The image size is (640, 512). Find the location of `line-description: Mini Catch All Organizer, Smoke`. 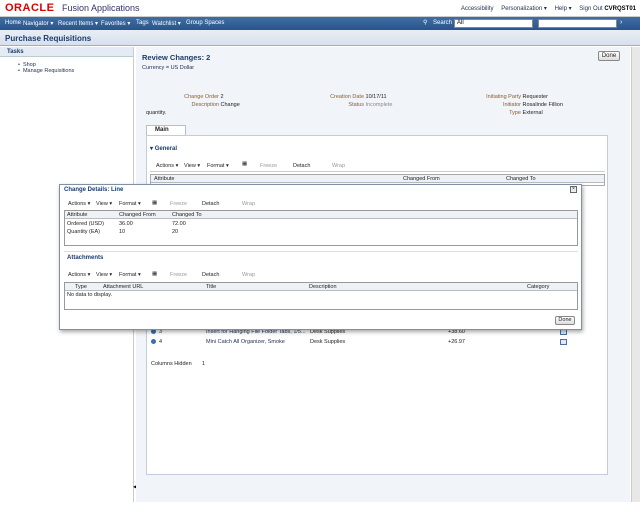

line-description: Mini Catch All Organizer, Smoke is located at coordinates (245, 342).